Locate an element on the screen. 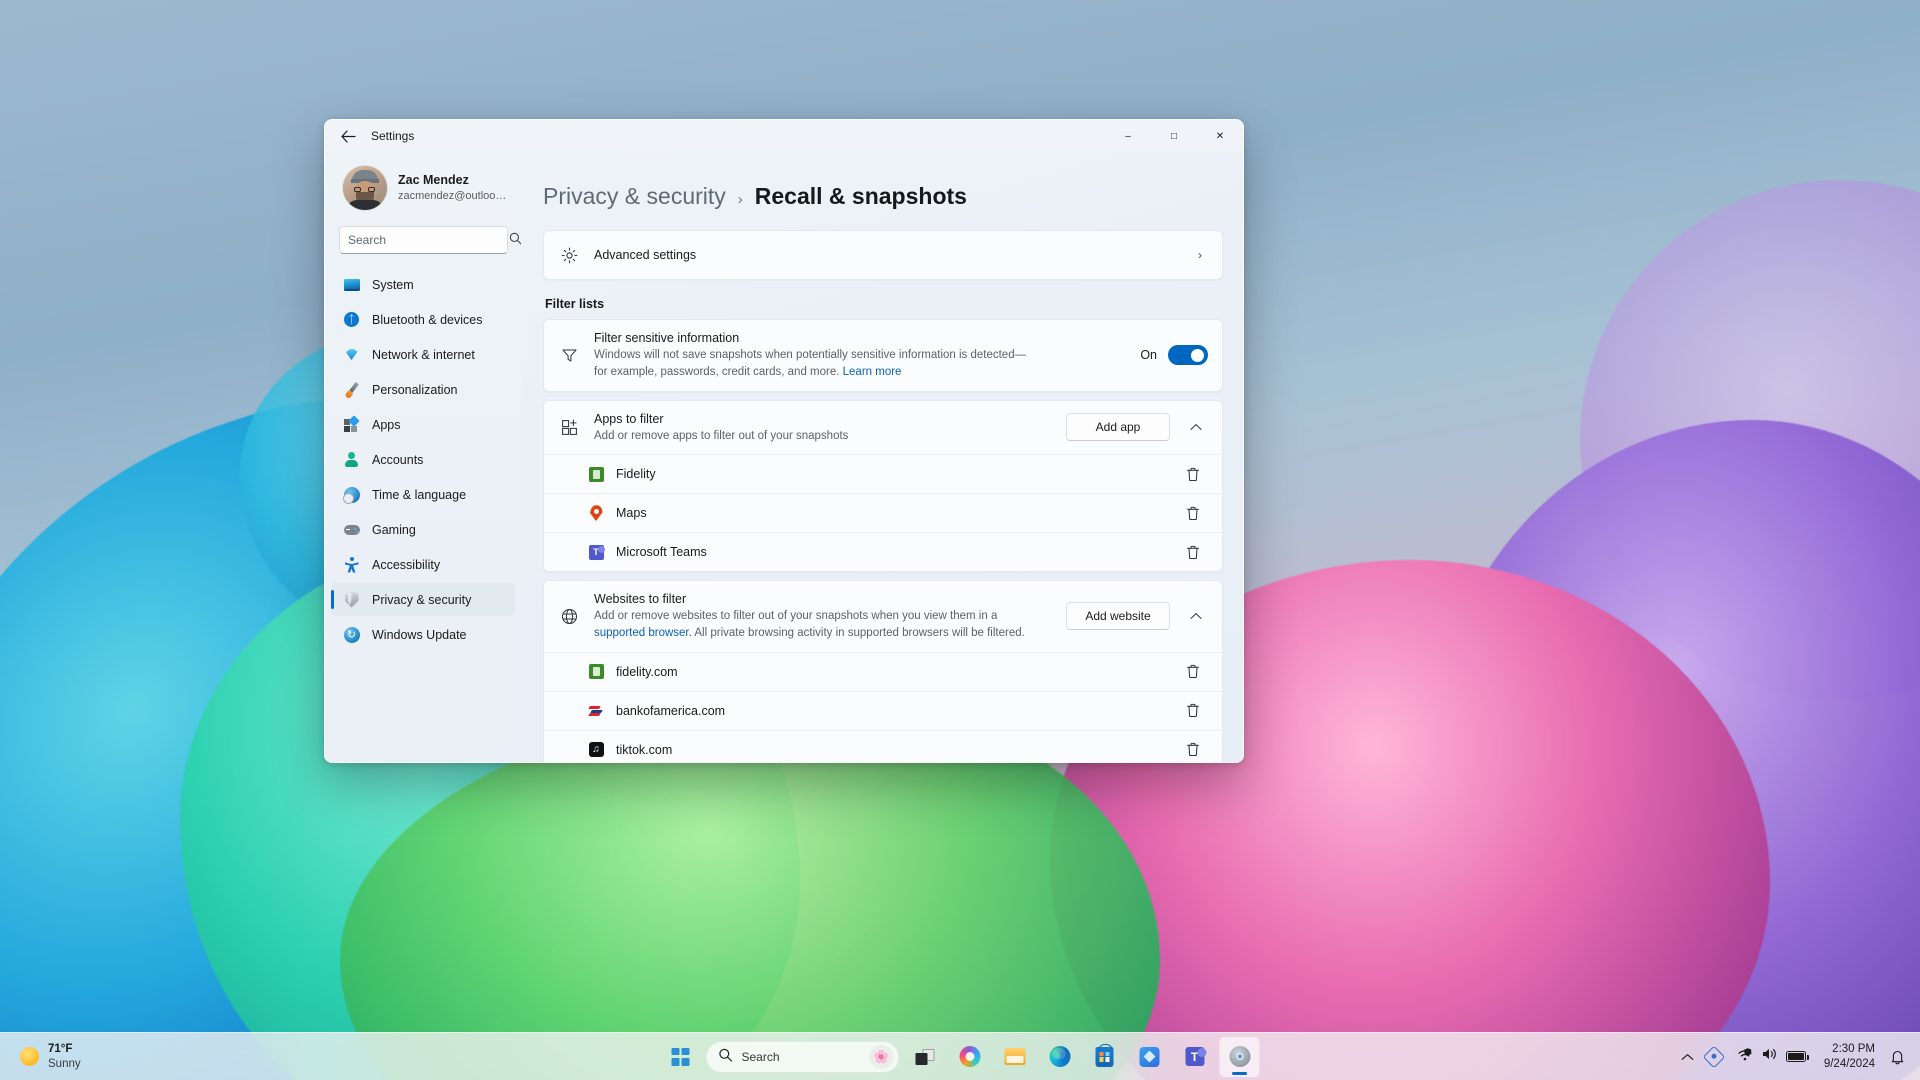 Image resolution: width=1920 pixels, height=1080 pixels. back-arrow-icon is located at coordinates (348, 136).